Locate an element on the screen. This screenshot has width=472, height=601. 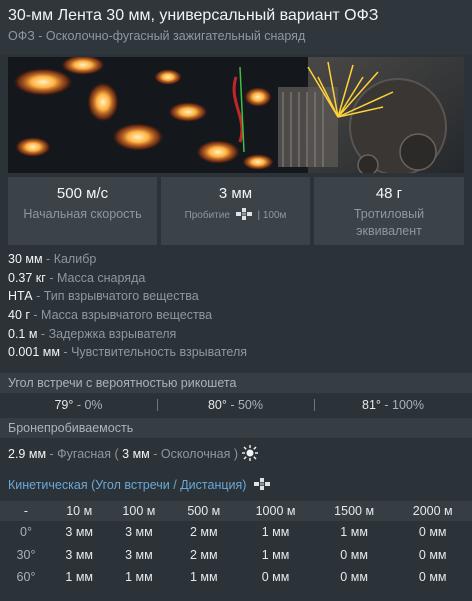
stat-label: Тротиловый эквивалент is located at coordinates (389, 222).